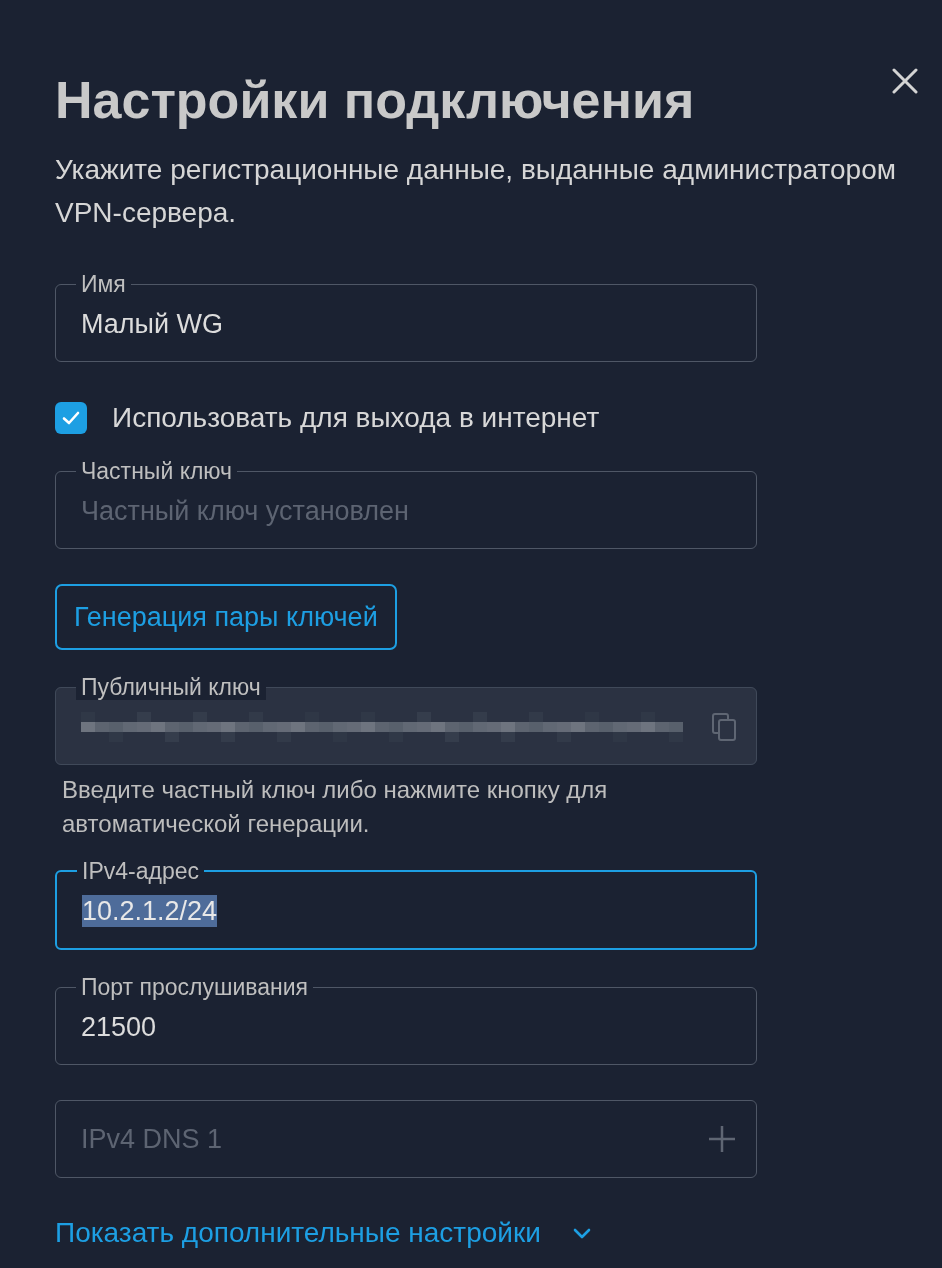 This screenshot has height=1268, width=942. What do you see at coordinates (152, 324) in the screenshot?
I see `field-value: Малый WG` at bounding box center [152, 324].